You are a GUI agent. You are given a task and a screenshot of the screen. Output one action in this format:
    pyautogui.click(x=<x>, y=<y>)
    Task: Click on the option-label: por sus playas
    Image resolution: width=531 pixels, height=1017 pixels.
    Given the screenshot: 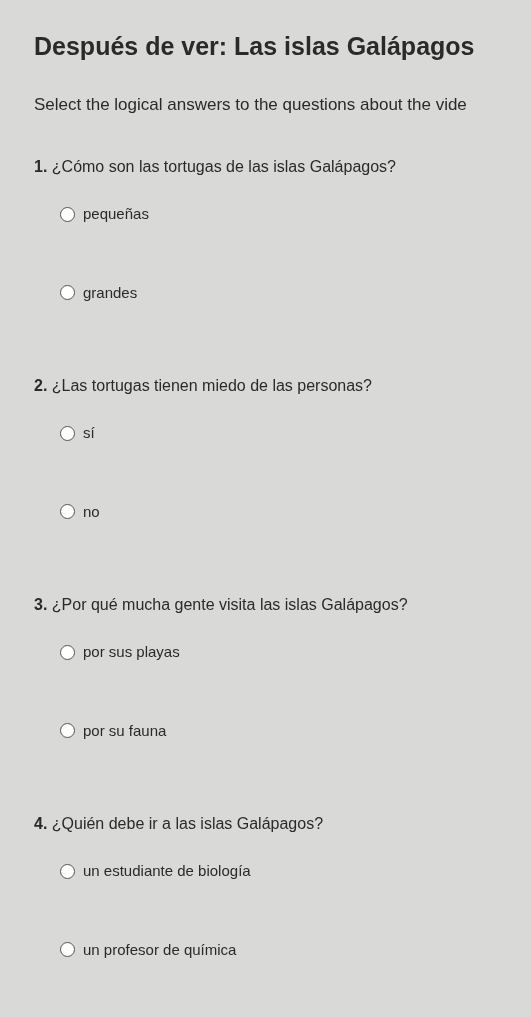 What is the action you would take?
    pyautogui.click(x=131, y=652)
    